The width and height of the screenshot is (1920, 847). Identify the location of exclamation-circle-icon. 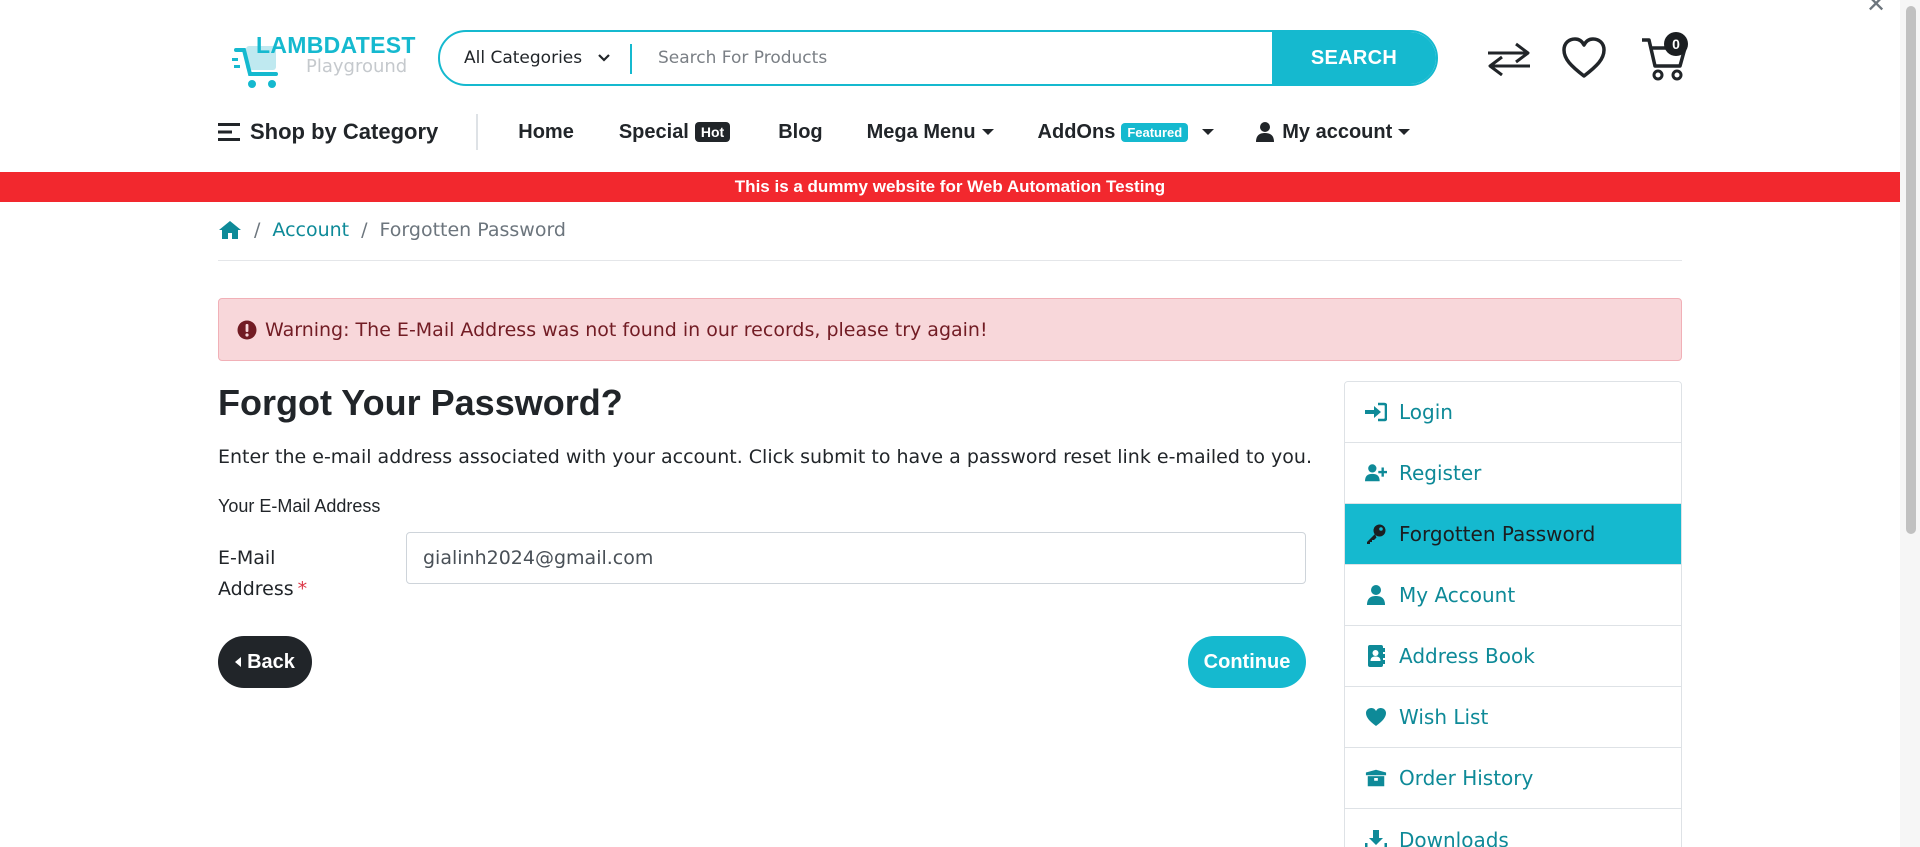
(247, 330).